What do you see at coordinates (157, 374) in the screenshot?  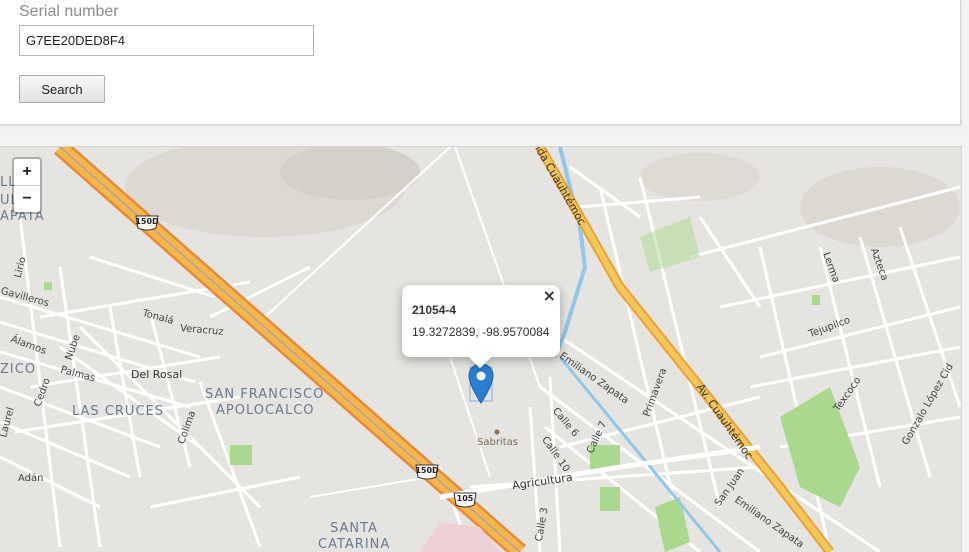 I see `street-label: Del Rosal` at bounding box center [157, 374].